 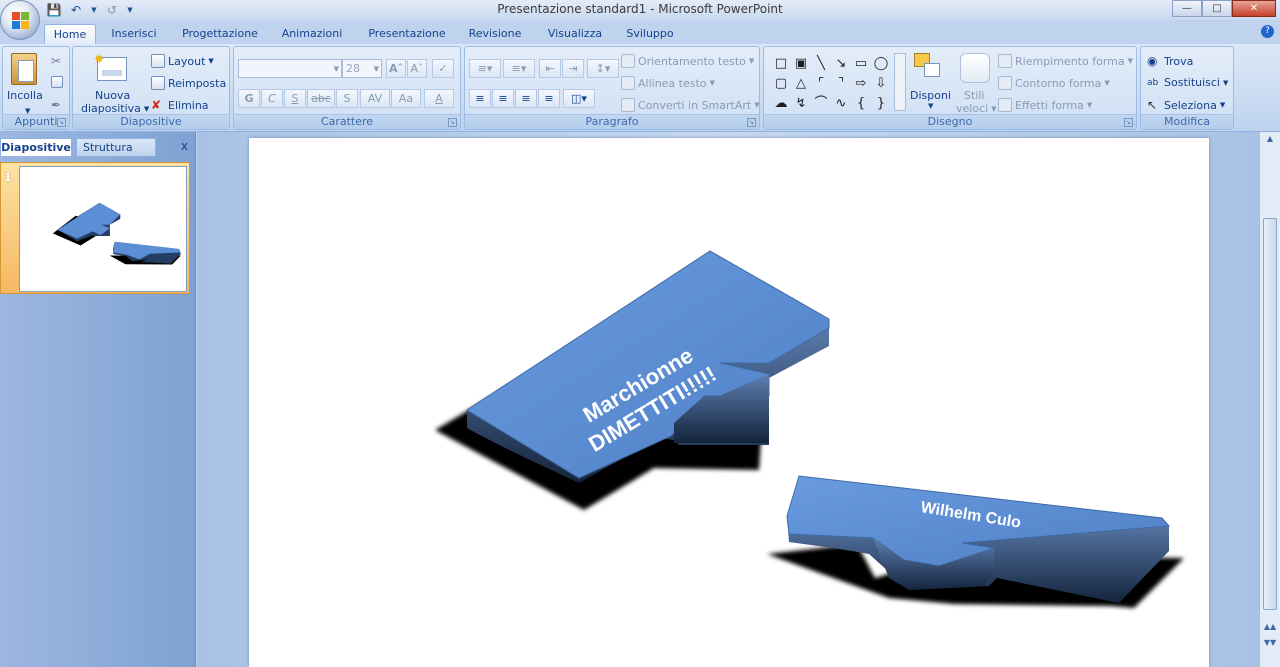 What do you see at coordinates (112, 95) in the screenshot?
I see `new-slide-label-1: Nuova` at bounding box center [112, 95].